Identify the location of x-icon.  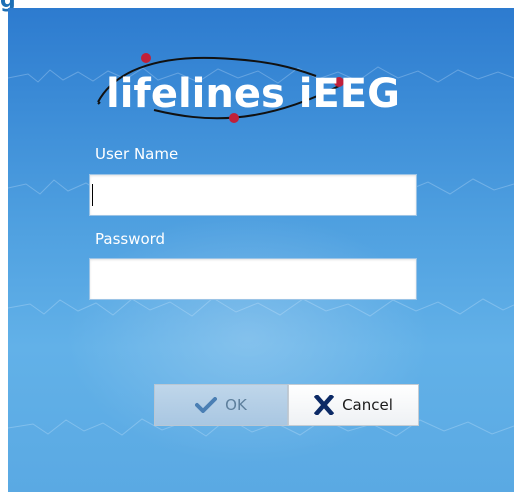
(324, 405).